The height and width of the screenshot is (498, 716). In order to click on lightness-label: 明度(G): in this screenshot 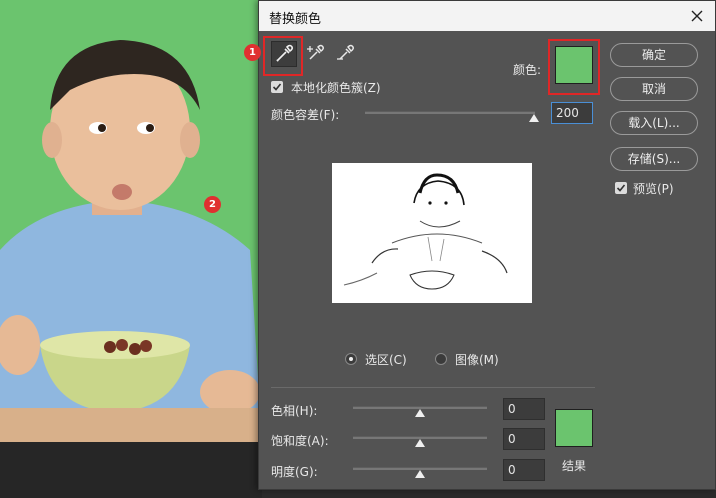, I will do `click(294, 472)`.